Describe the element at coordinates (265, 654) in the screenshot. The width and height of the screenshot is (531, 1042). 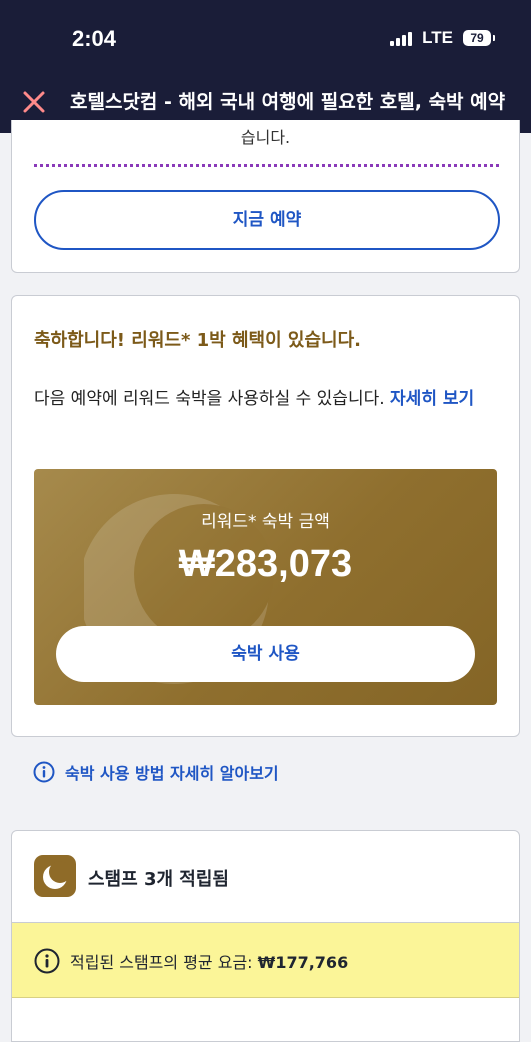
I see `use-stay-button: 숙박 사용` at that location.